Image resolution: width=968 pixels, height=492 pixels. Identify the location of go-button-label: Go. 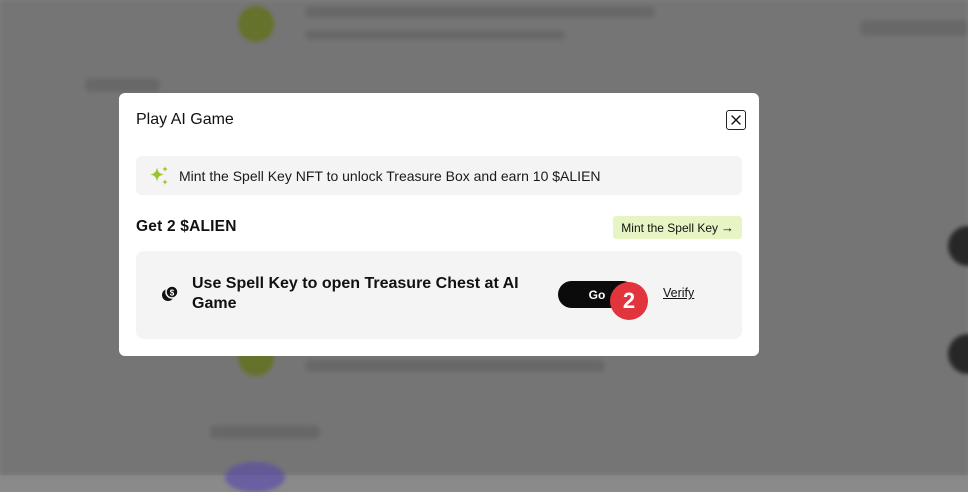
(597, 294).